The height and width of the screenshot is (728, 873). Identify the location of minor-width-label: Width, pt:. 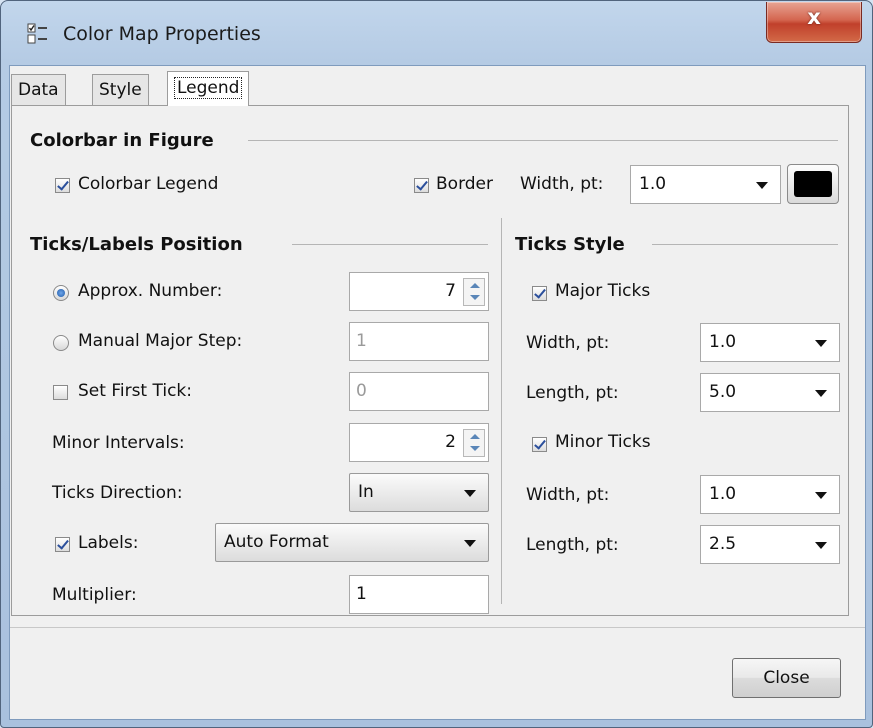
(568, 495).